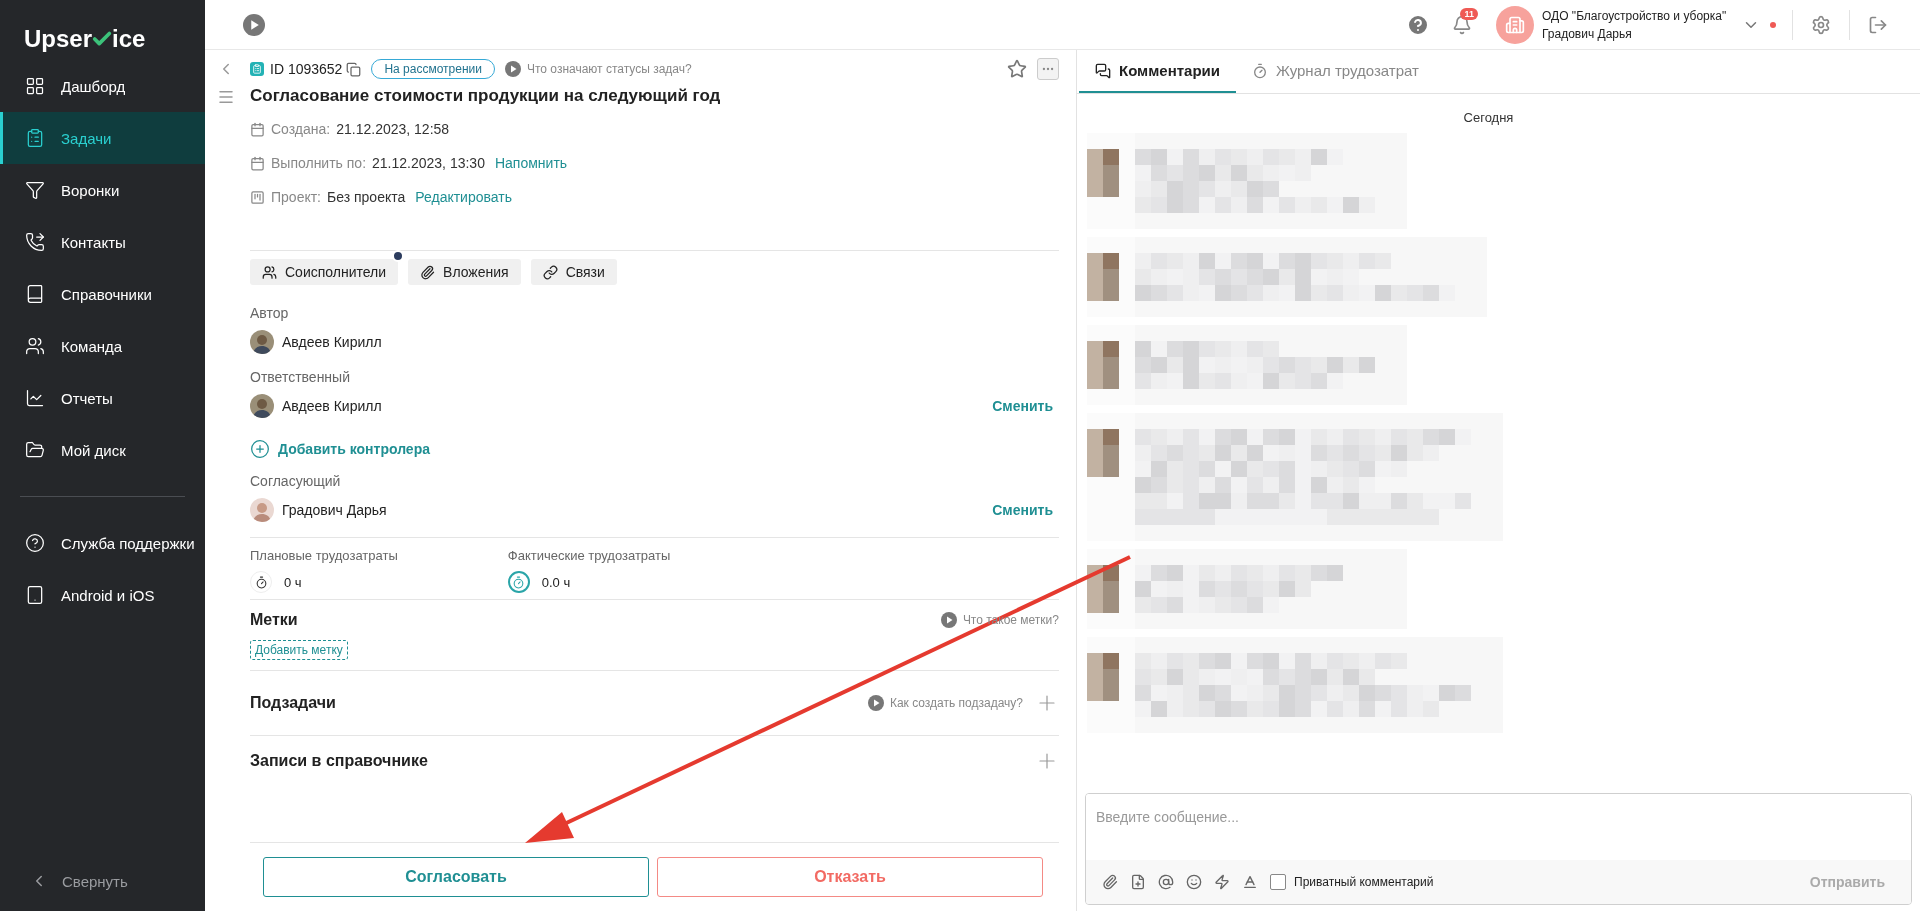  Describe the element at coordinates (102, 398) in the screenshot. I see `sidebar-item: Отчеты` at that location.